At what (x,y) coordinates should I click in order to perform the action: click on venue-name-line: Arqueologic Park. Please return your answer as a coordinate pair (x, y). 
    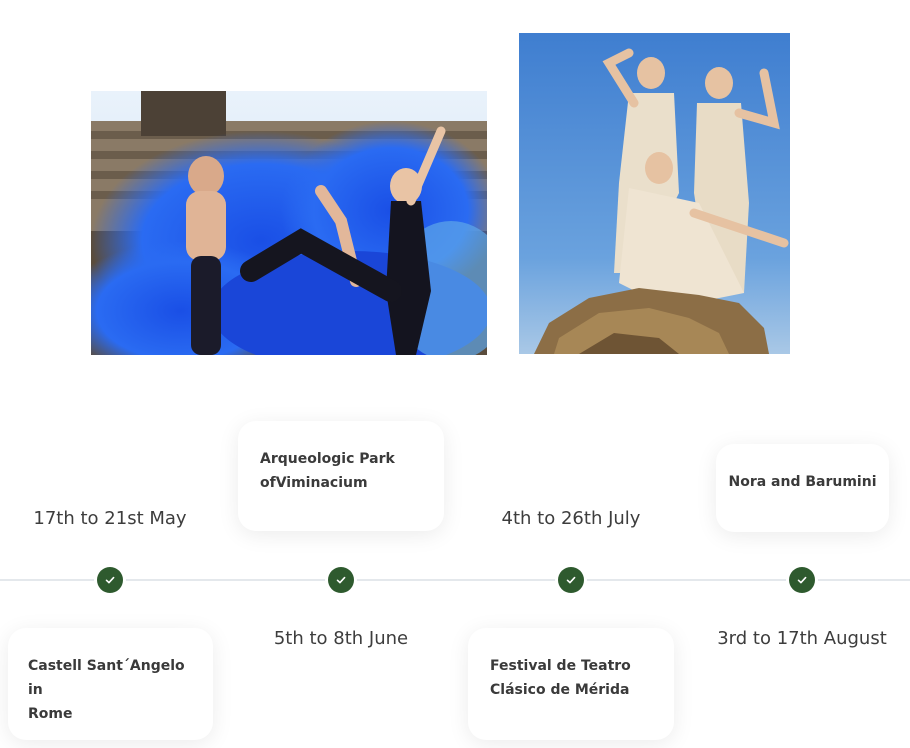
    Looking at the image, I should click on (327, 459).